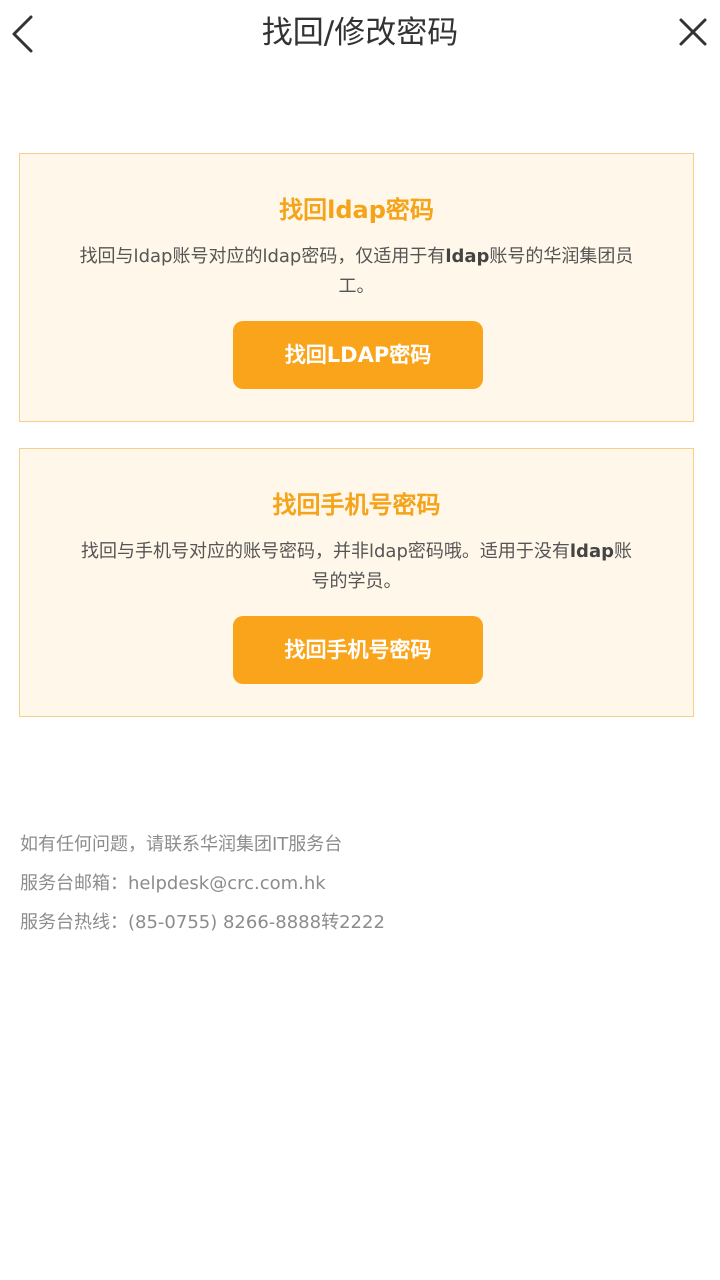  Describe the element at coordinates (262, 256) in the screenshot. I see `card-desc-text: 找回与ldap账号对应的ldap密码，仅适用于有` at that location.